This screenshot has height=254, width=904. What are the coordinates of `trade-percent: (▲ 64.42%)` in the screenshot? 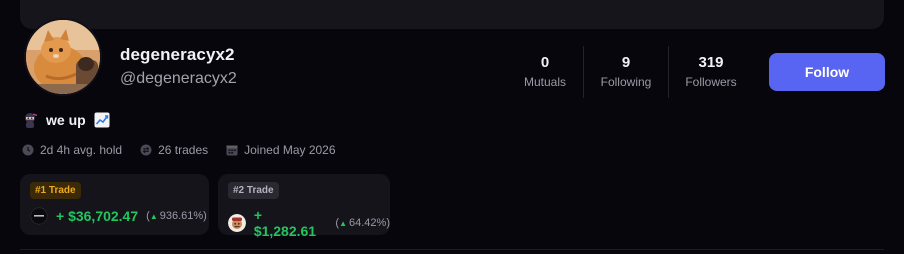 It's located at (362, 223).